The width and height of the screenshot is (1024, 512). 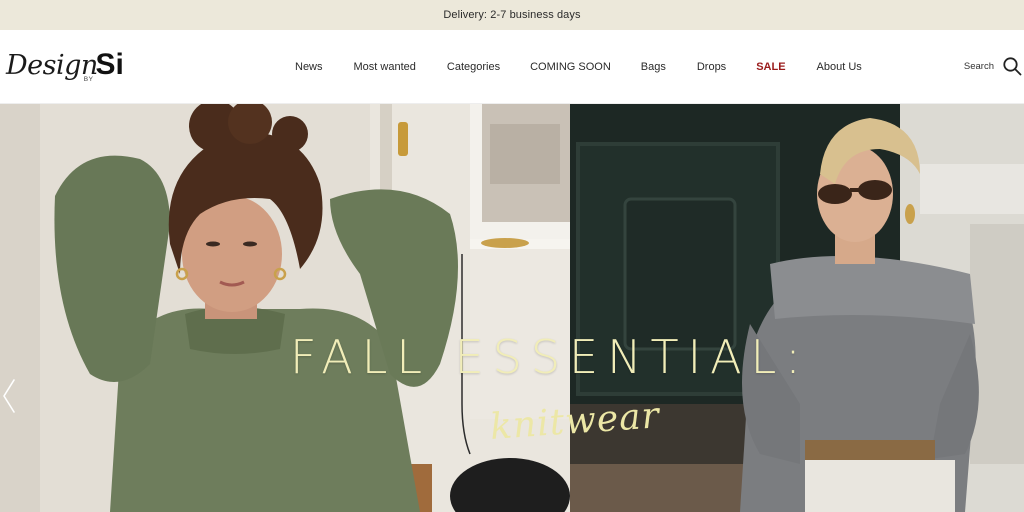 I want to click on announcement-bar: Delivery: 2-7 business days, so click(x=512, y=15).